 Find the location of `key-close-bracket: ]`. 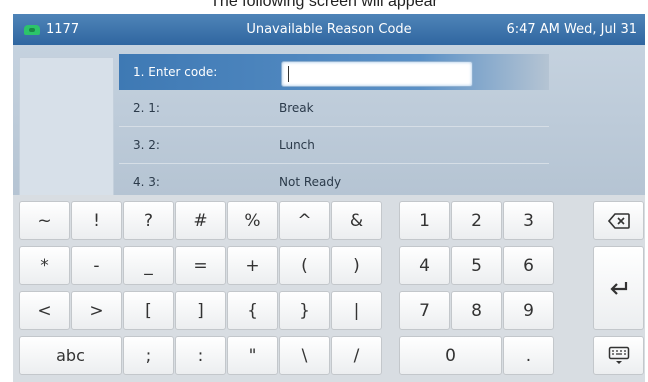

key-close-bracket: ] is located at coordinates (200, 310).